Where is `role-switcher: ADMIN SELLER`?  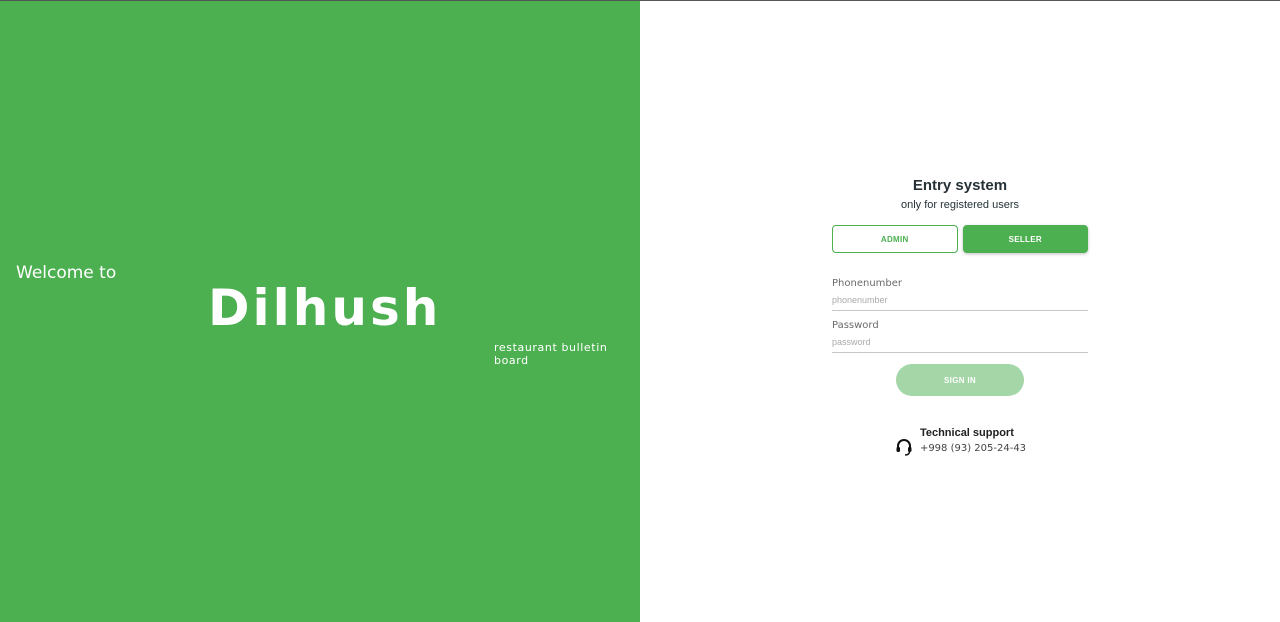
role-switcher: ADMIN SELLER is located at coordinates (960, 239).